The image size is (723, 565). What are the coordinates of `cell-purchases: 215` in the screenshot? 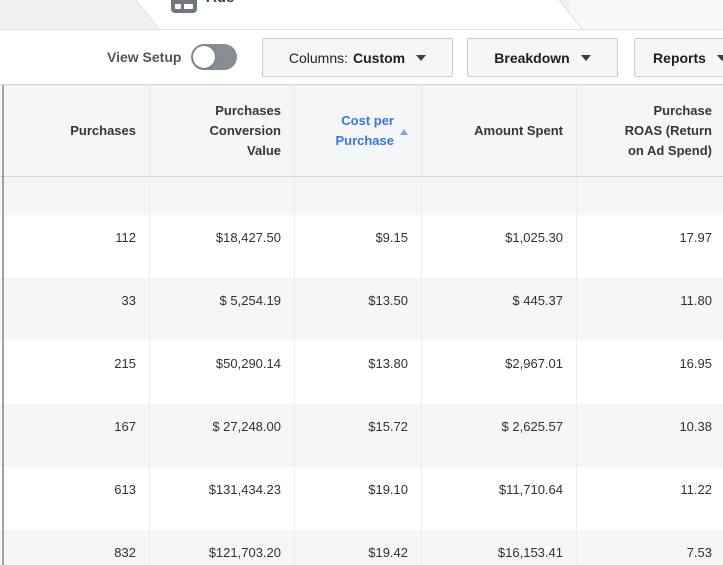 It's located at (75, 372).